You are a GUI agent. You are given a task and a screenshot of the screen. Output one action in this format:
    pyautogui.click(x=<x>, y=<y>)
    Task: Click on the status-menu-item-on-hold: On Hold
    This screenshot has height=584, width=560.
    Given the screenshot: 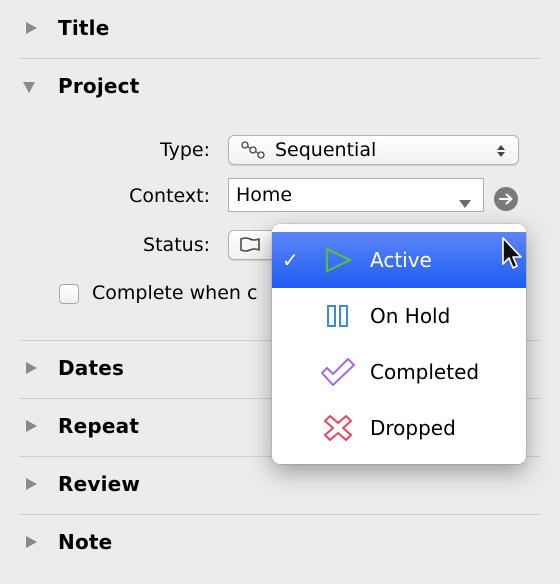 What is the action you would take?
    pyautogui.click(x=399, y=316)
    